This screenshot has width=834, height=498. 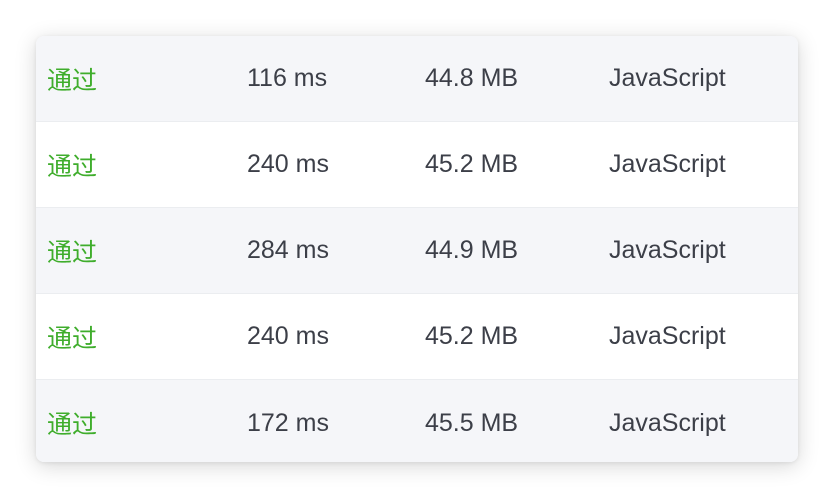 What do you see at coordinates (288, 422) in the screenshot?
I see `runtime-value: 172 ms` at bounding box center [288, 422].